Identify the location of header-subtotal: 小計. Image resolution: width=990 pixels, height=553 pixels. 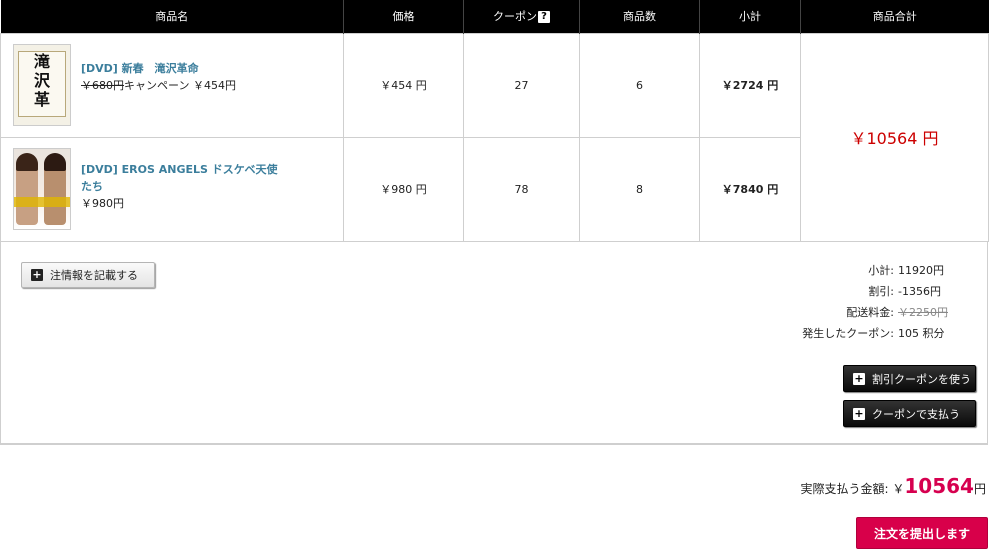
(750, 16).